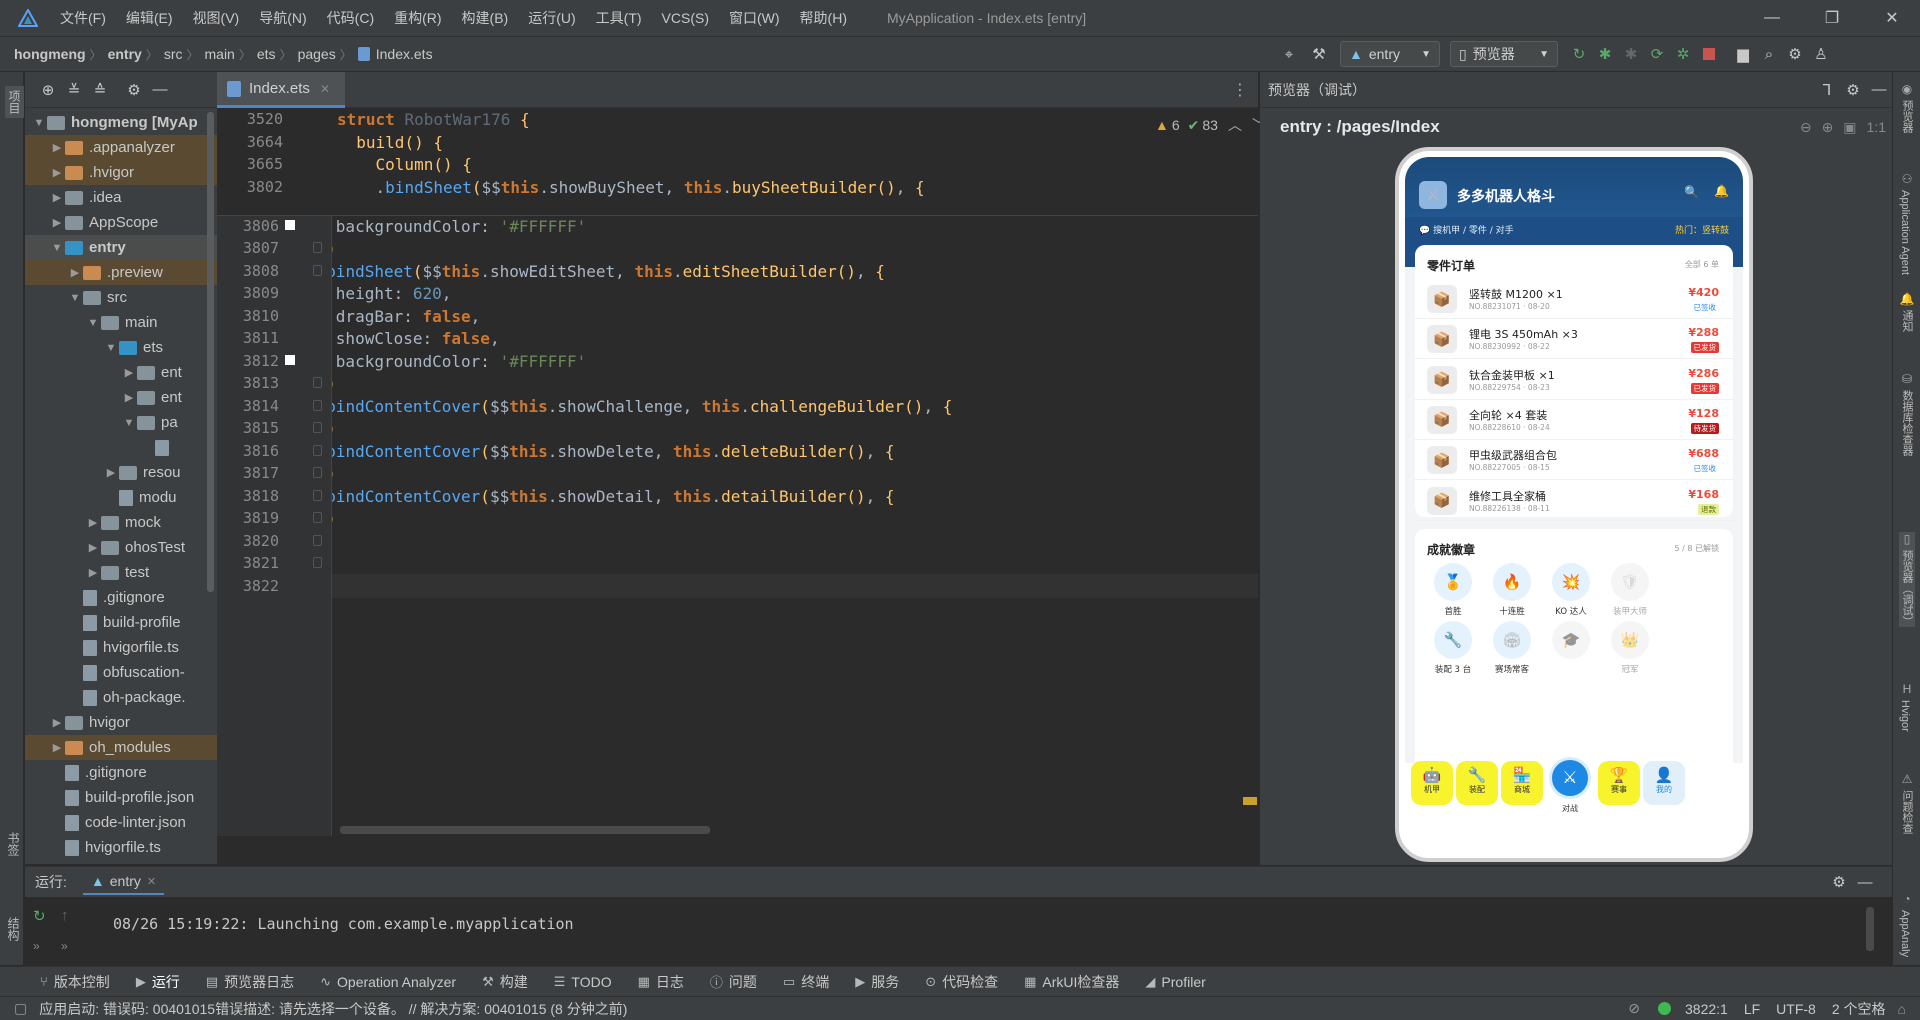 Image resolution: width=1920 pixels, height=1020 pixels. I want to click on minimize-icon: —, so click(1772, 18).